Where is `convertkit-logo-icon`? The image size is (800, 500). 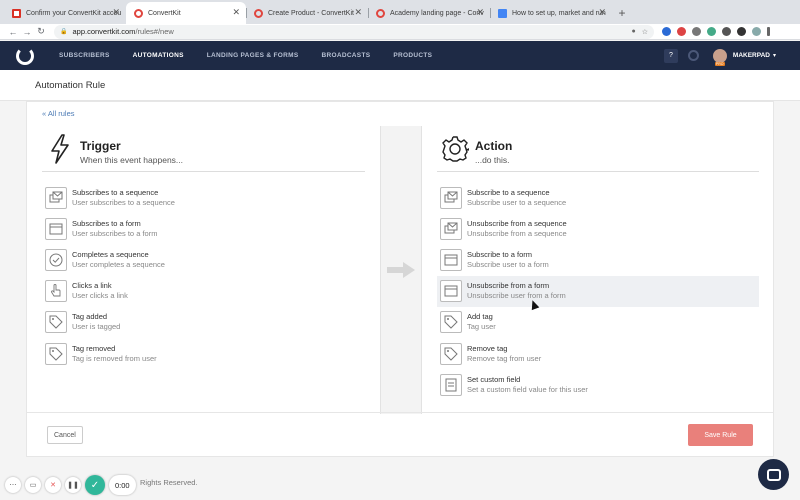 convertkit-logo-icon is located at coordinates (25, 55).